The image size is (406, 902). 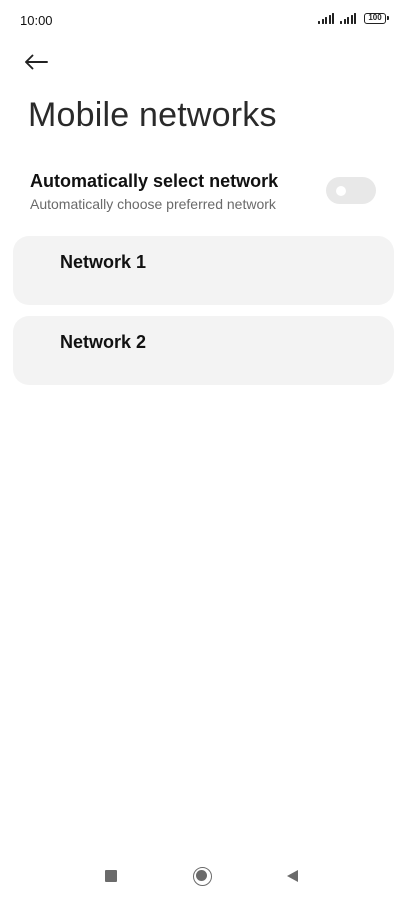 I want to click on status-icons: 100, so click(x=353, y=18).